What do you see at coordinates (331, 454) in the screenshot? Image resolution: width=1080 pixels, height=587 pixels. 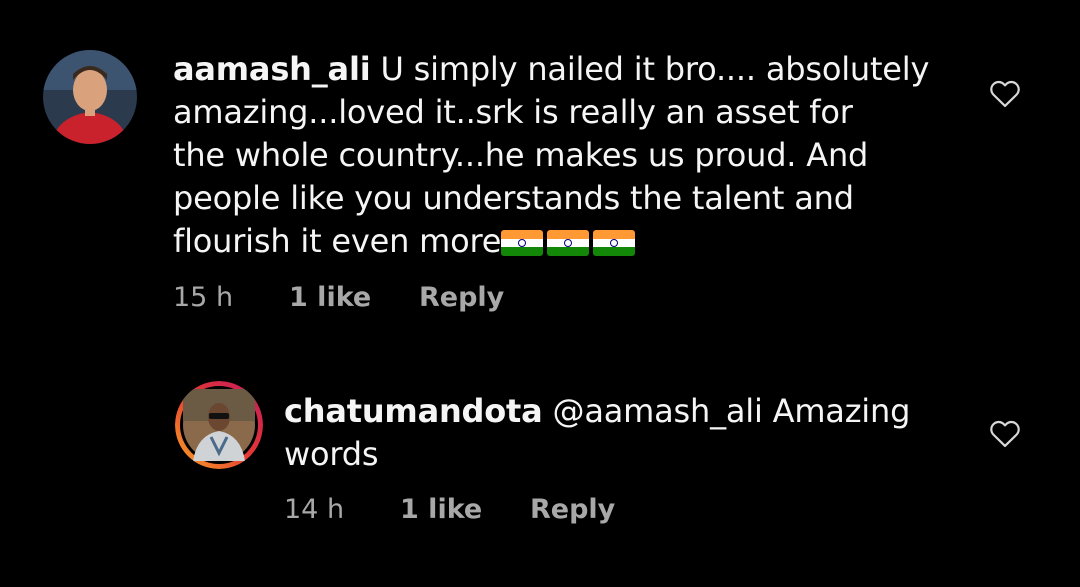 I see `comment-line: words` at bounding box center [331, 454].